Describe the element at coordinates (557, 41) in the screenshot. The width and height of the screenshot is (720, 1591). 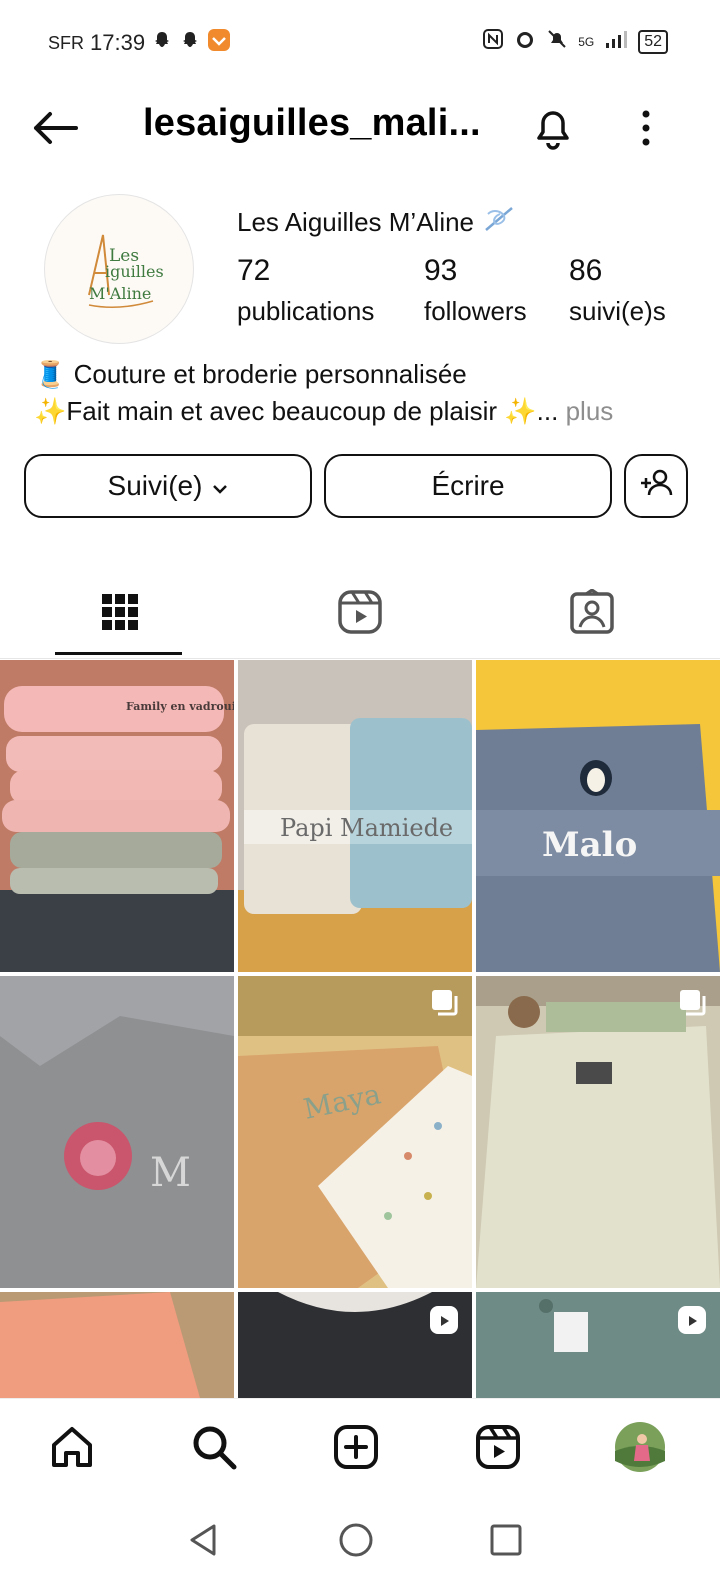
I see `mute-icon` at that location.